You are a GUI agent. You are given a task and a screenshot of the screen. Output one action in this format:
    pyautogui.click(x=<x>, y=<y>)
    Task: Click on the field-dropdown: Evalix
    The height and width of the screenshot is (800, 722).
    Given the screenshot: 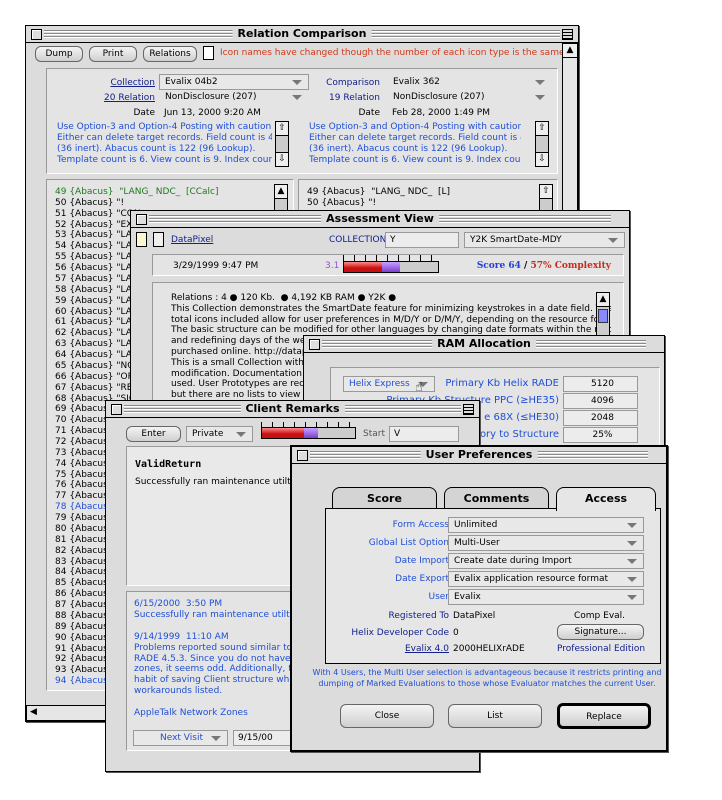 What is the action you would take?
    pyautogui.click(x=546, y=597)
    